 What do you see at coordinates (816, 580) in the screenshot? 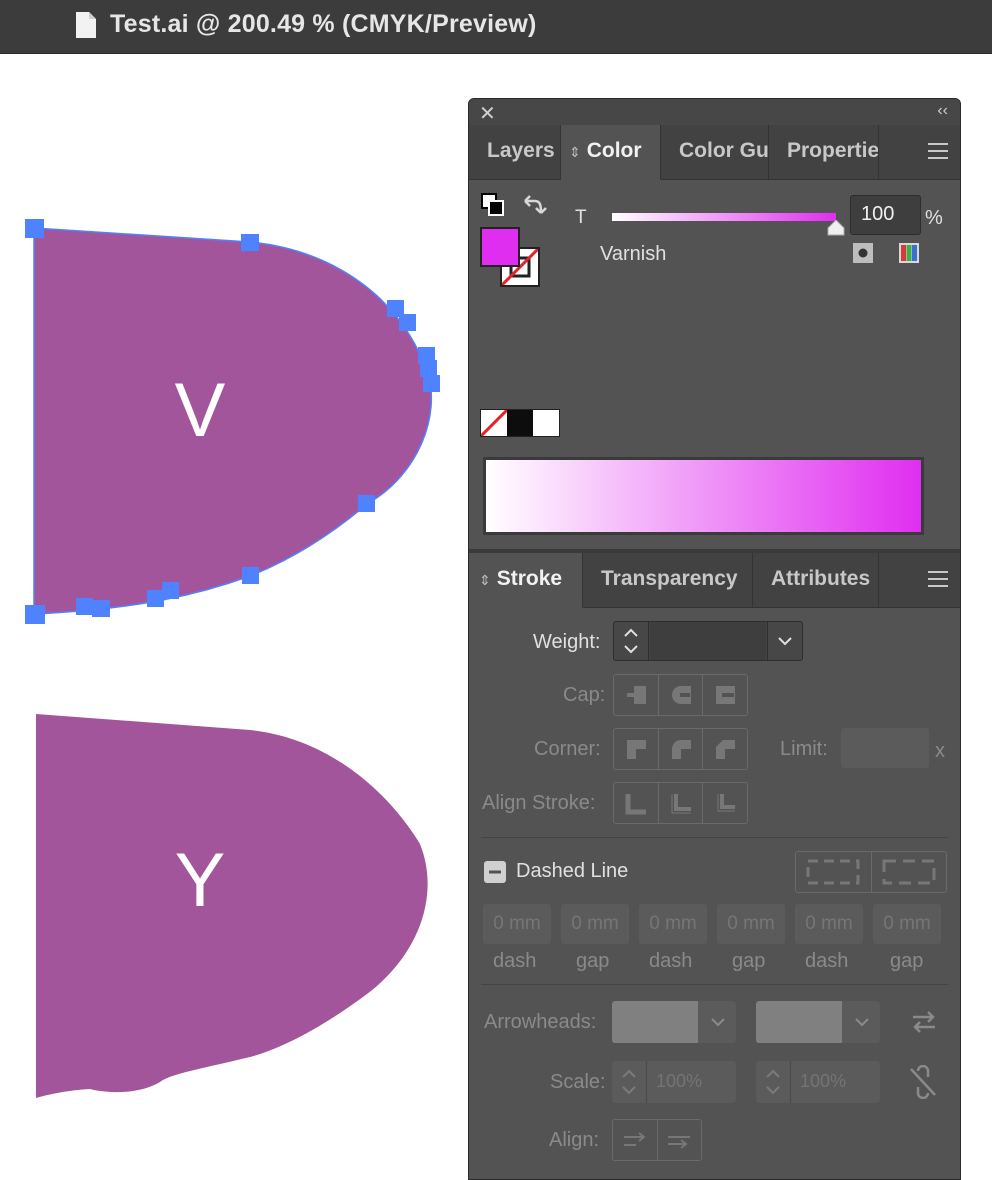
I see `tab-attributes: Attributes` at bounding box center [816, 580].